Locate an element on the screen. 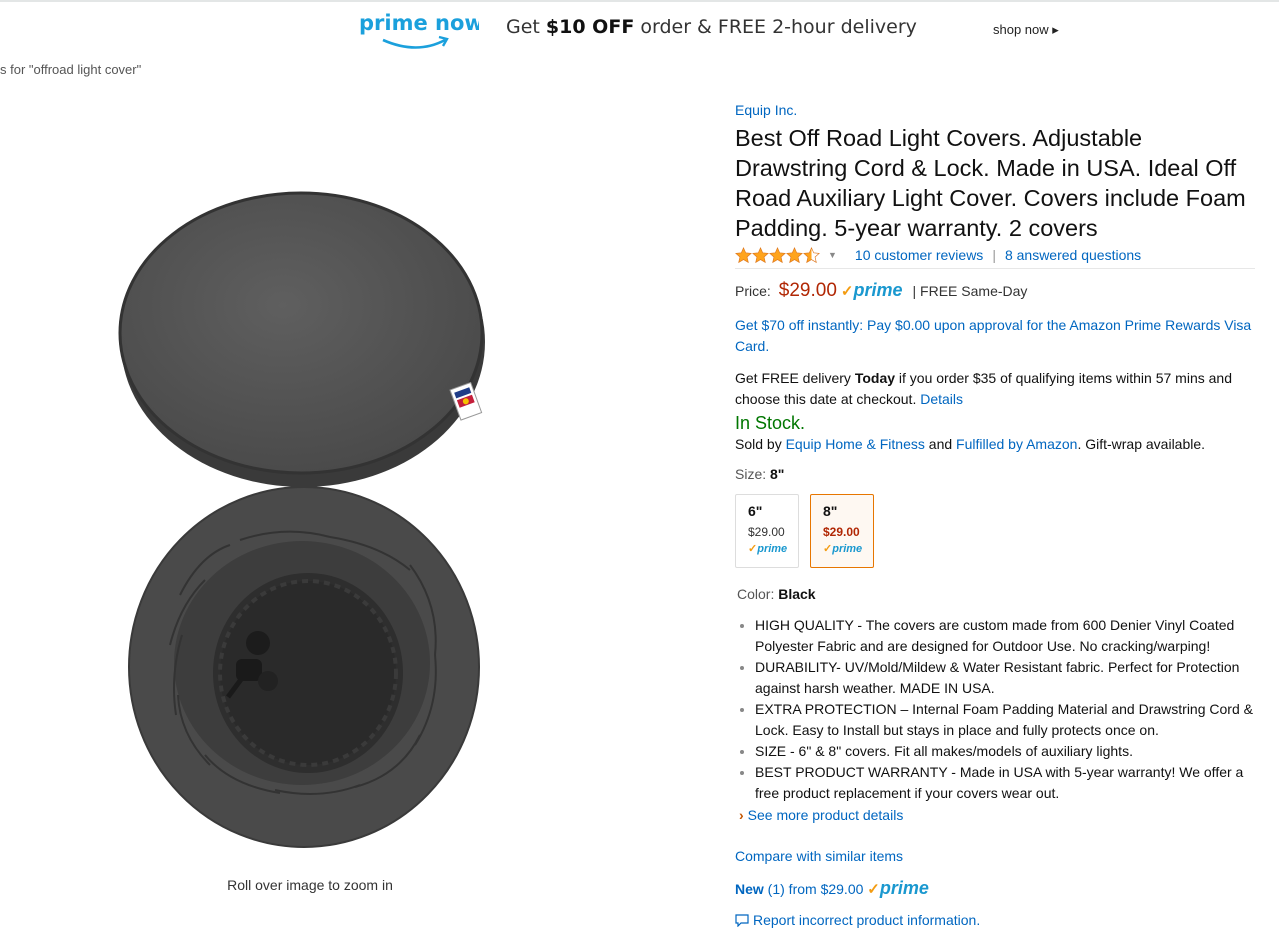  divider is located at coordinates (995, 268).